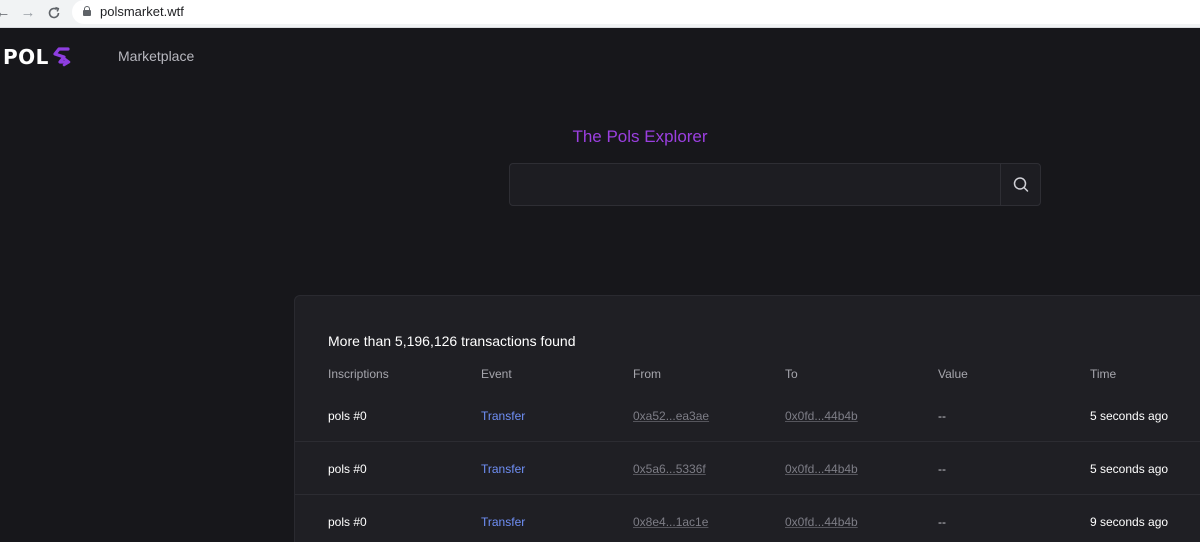  Describe the element at coordinates (87, 11) in the screenshot. I see `lock-icon` at that location.